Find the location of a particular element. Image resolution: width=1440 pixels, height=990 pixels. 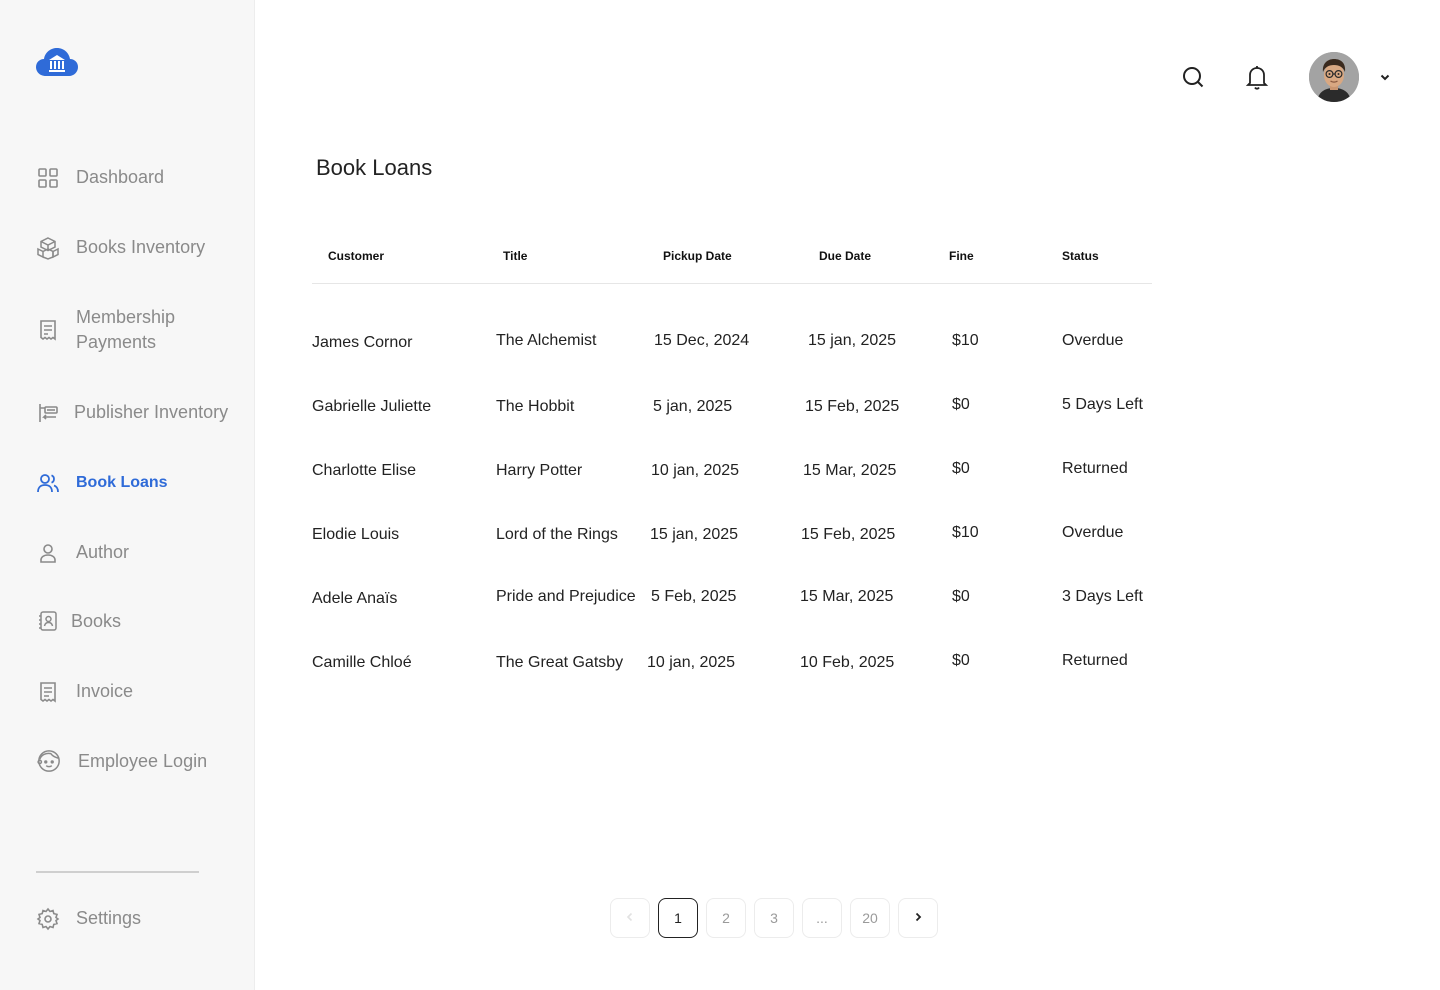

chevron-left-icon is located at coordinates (630, 918).